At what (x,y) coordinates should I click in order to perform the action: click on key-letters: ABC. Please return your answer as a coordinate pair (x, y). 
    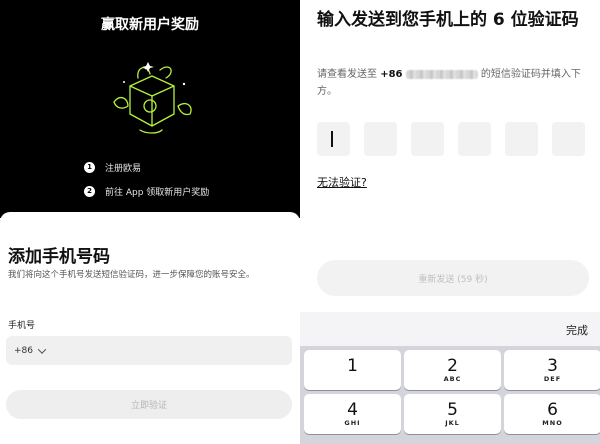
    Looking at the image, I should click on (452, 378).